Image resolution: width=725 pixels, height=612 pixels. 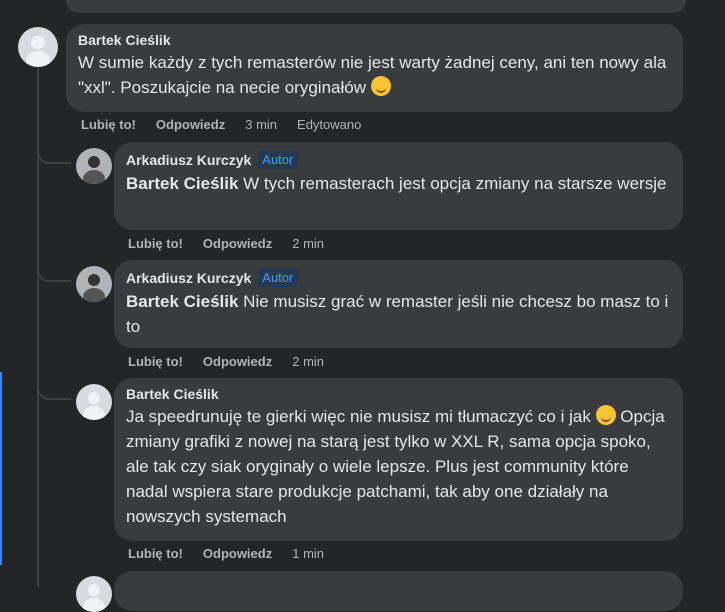 What do you see at coordinates (329, 124) in the screenshot?
I see `edited-label: Edytowano` at bounding box center [329, 124].